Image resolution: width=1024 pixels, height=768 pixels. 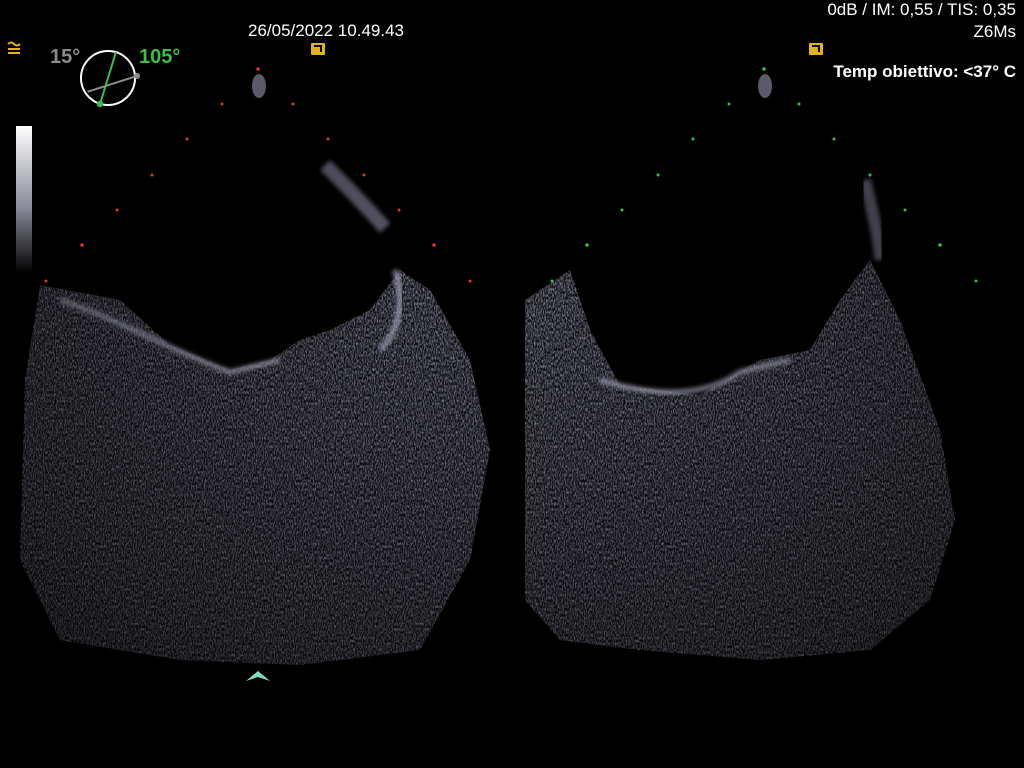 What do you see at coordinates (14, 48) in the screenshot?
I see `menu-lines-icon` at bounding box center [14, 48].